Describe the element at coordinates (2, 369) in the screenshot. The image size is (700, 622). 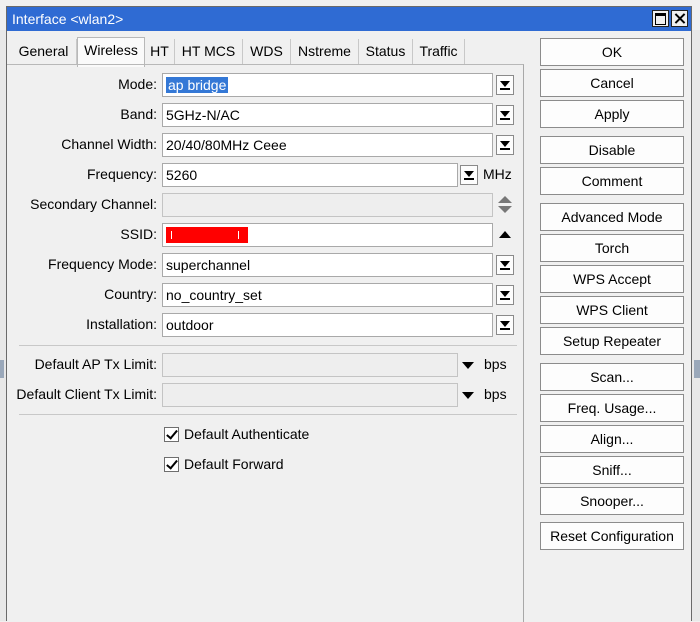
I see `background-selected-row-left` at that location.